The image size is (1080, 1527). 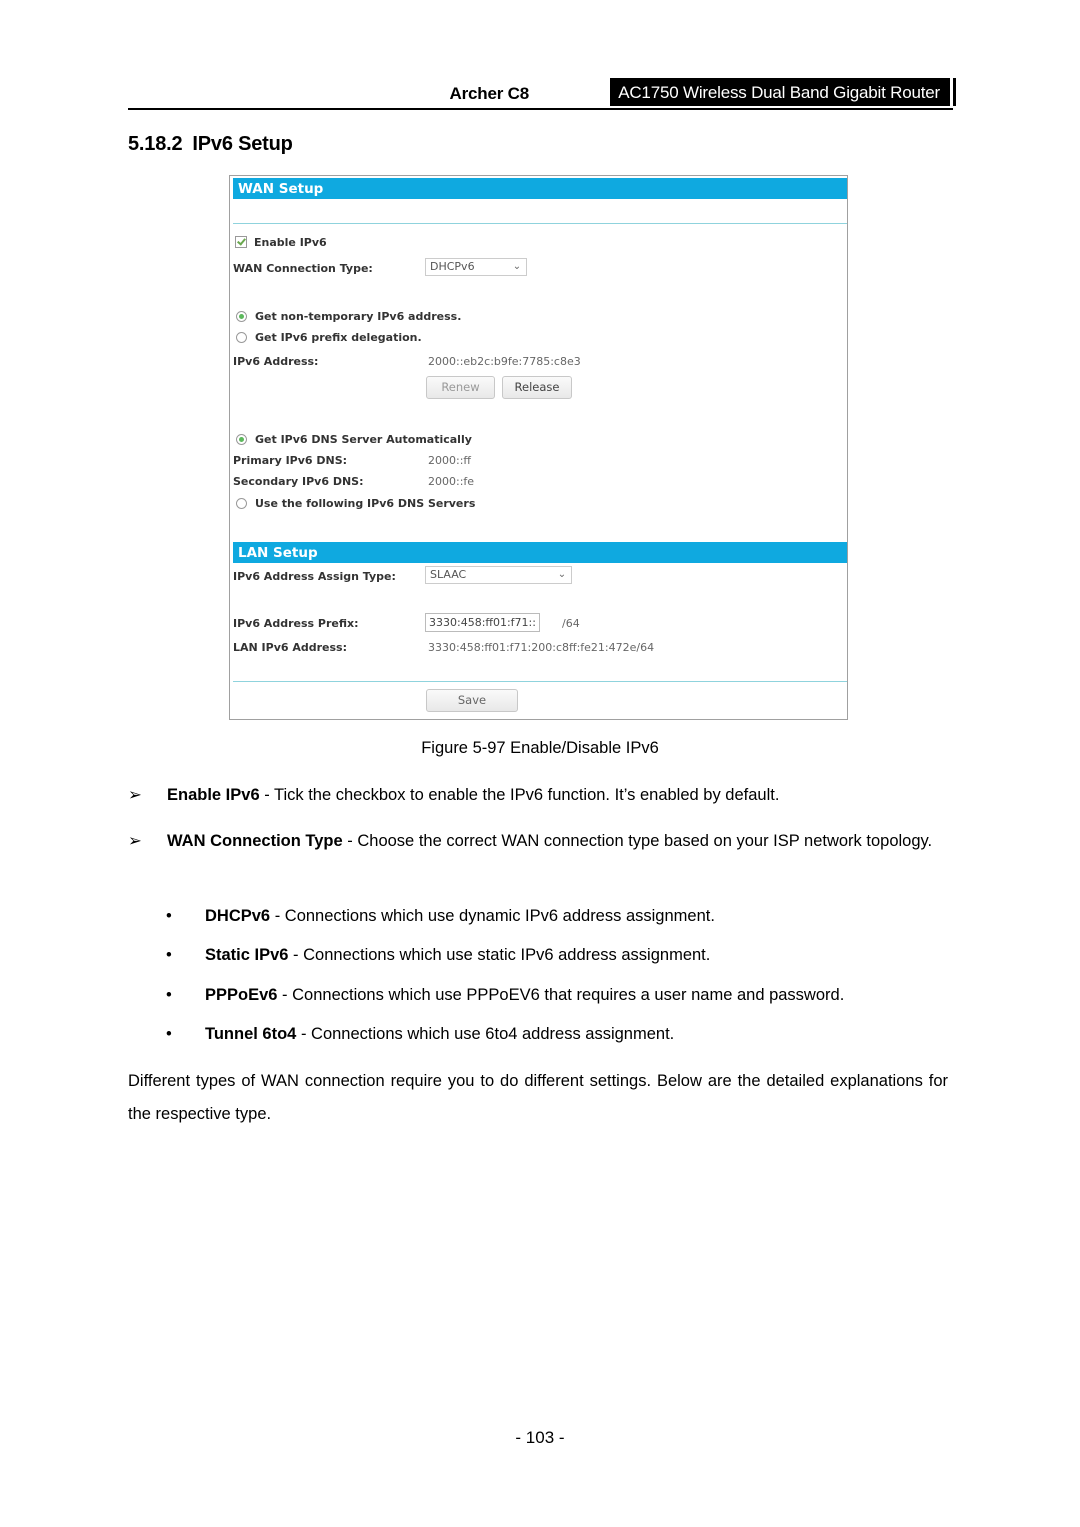 What do you see at coordinates (363, 439) in the screenshot?
I see `dns-auto-label: Get IPv6 DNS Server Automatically` at bounding box center [363, 439].